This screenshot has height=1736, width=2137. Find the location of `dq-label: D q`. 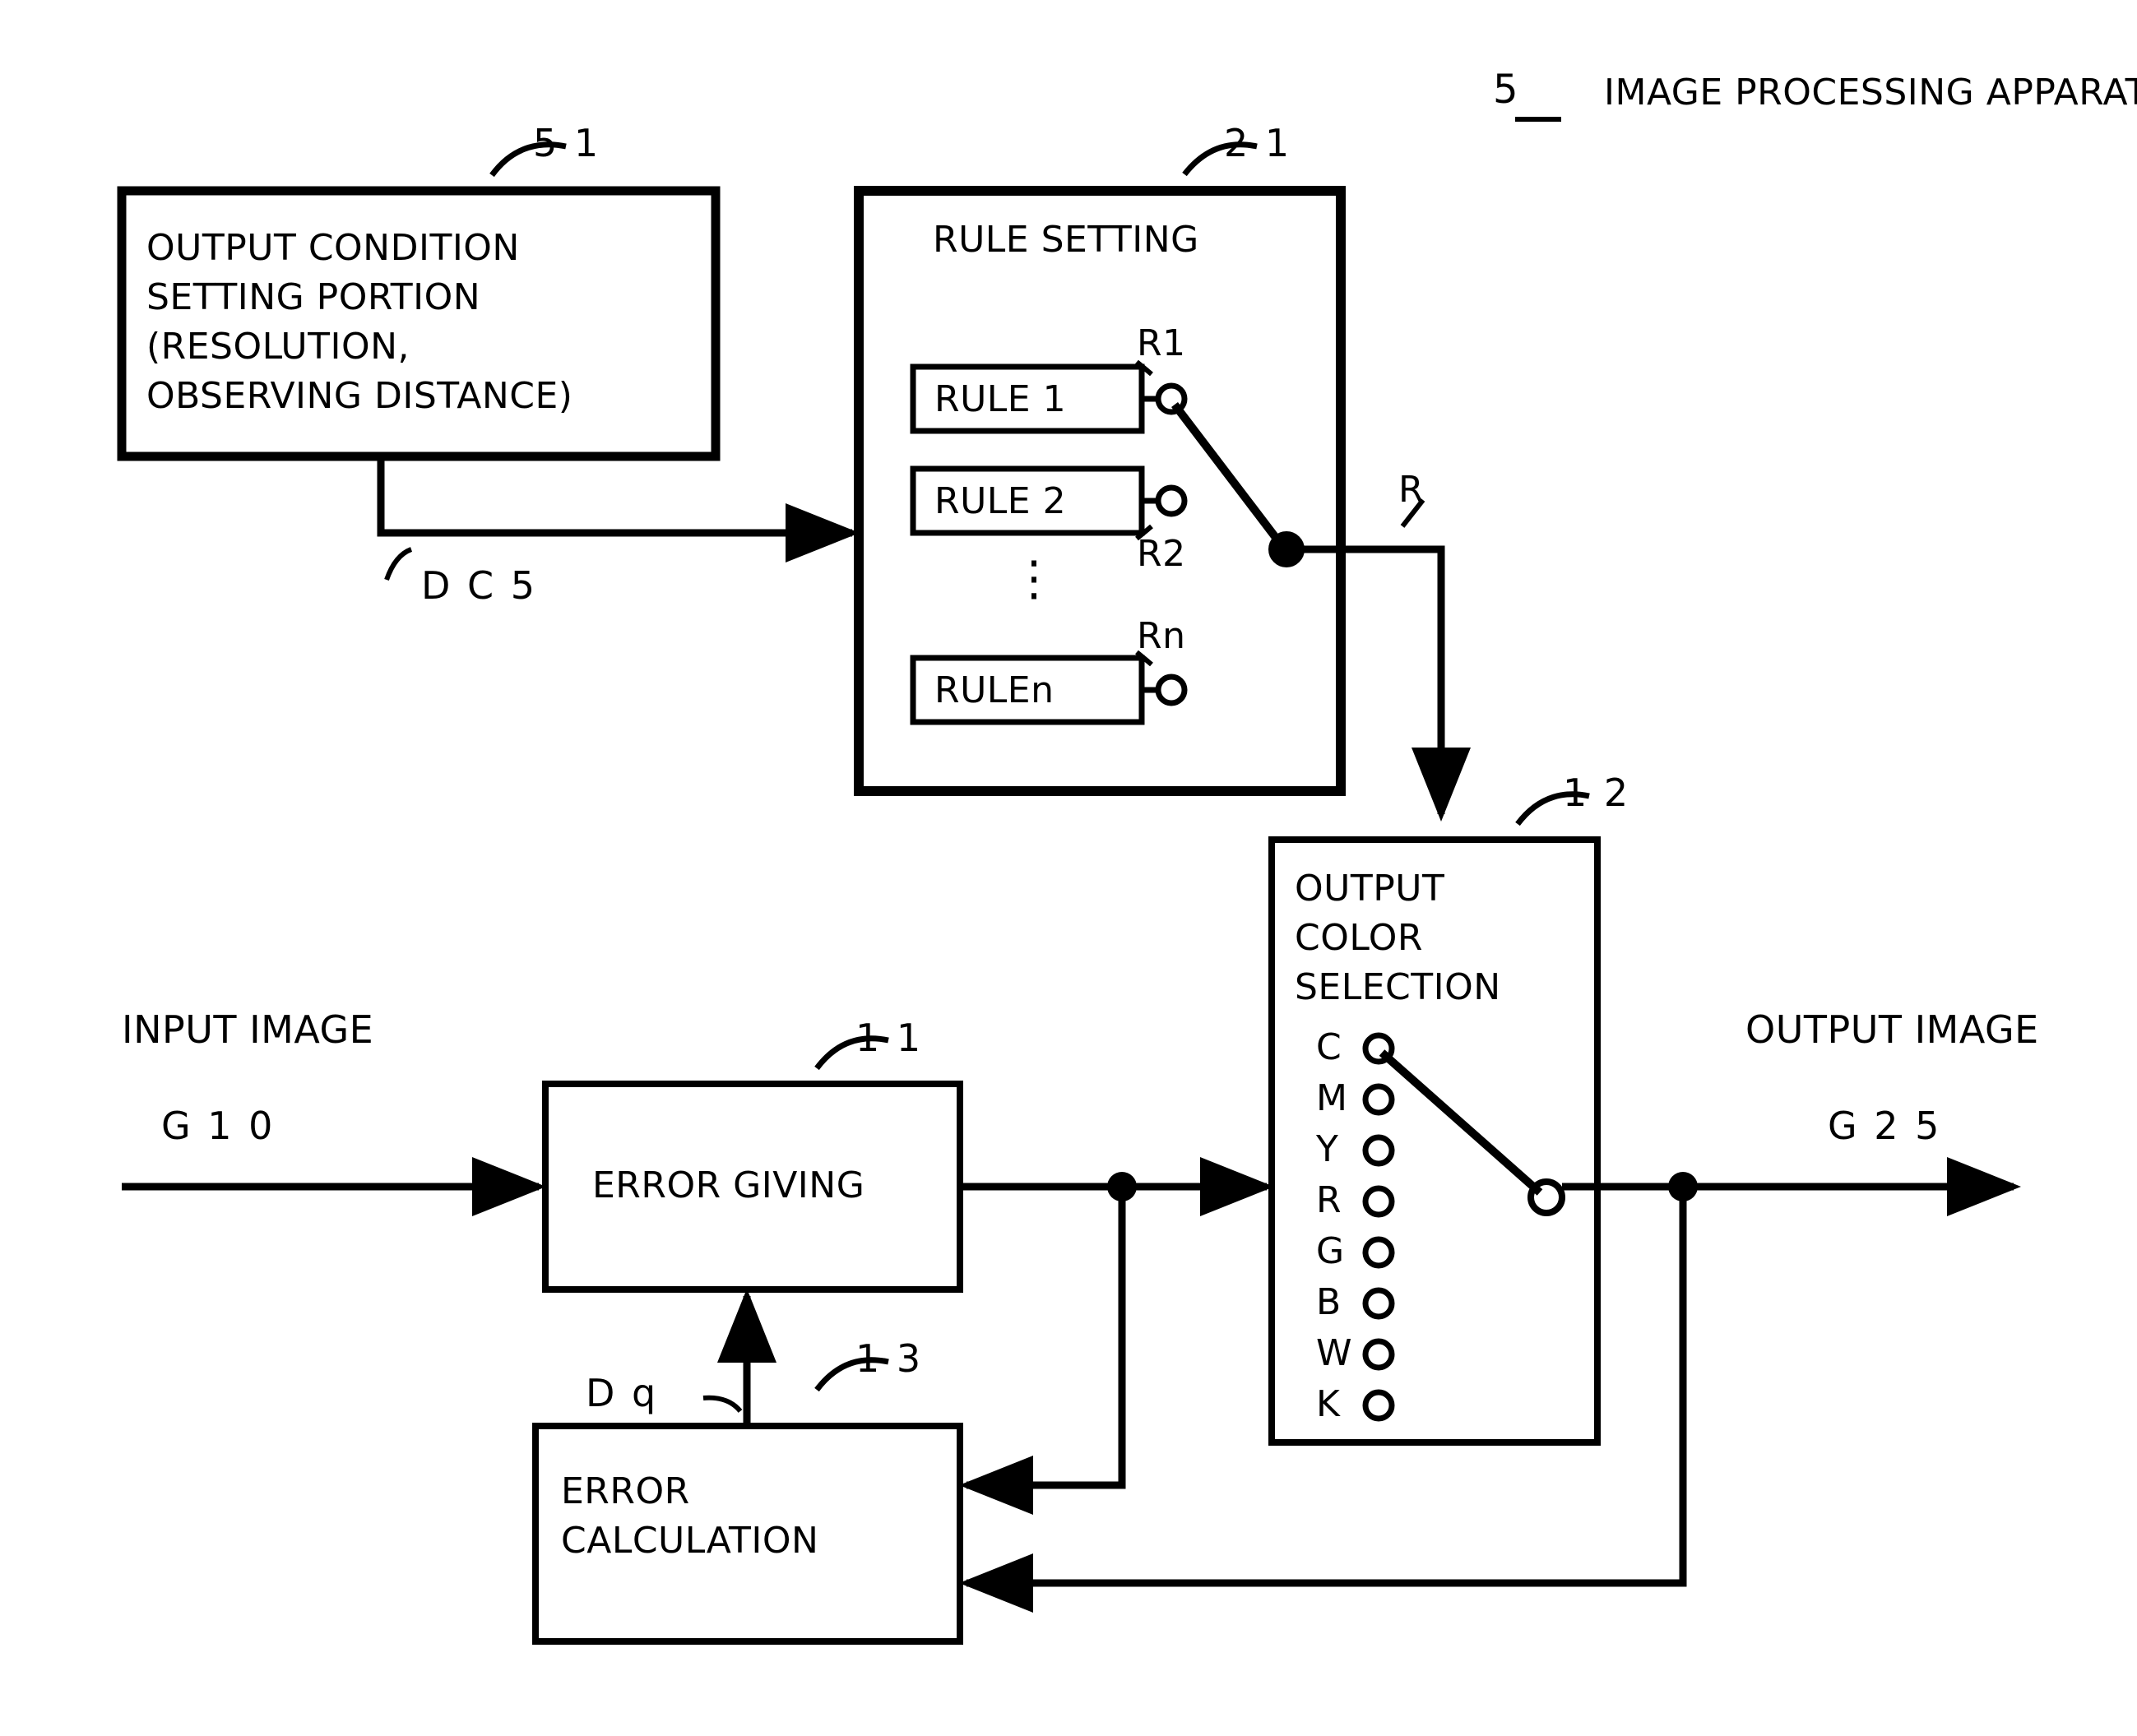

dq-label: D q is located at coordinates (622, 1393).